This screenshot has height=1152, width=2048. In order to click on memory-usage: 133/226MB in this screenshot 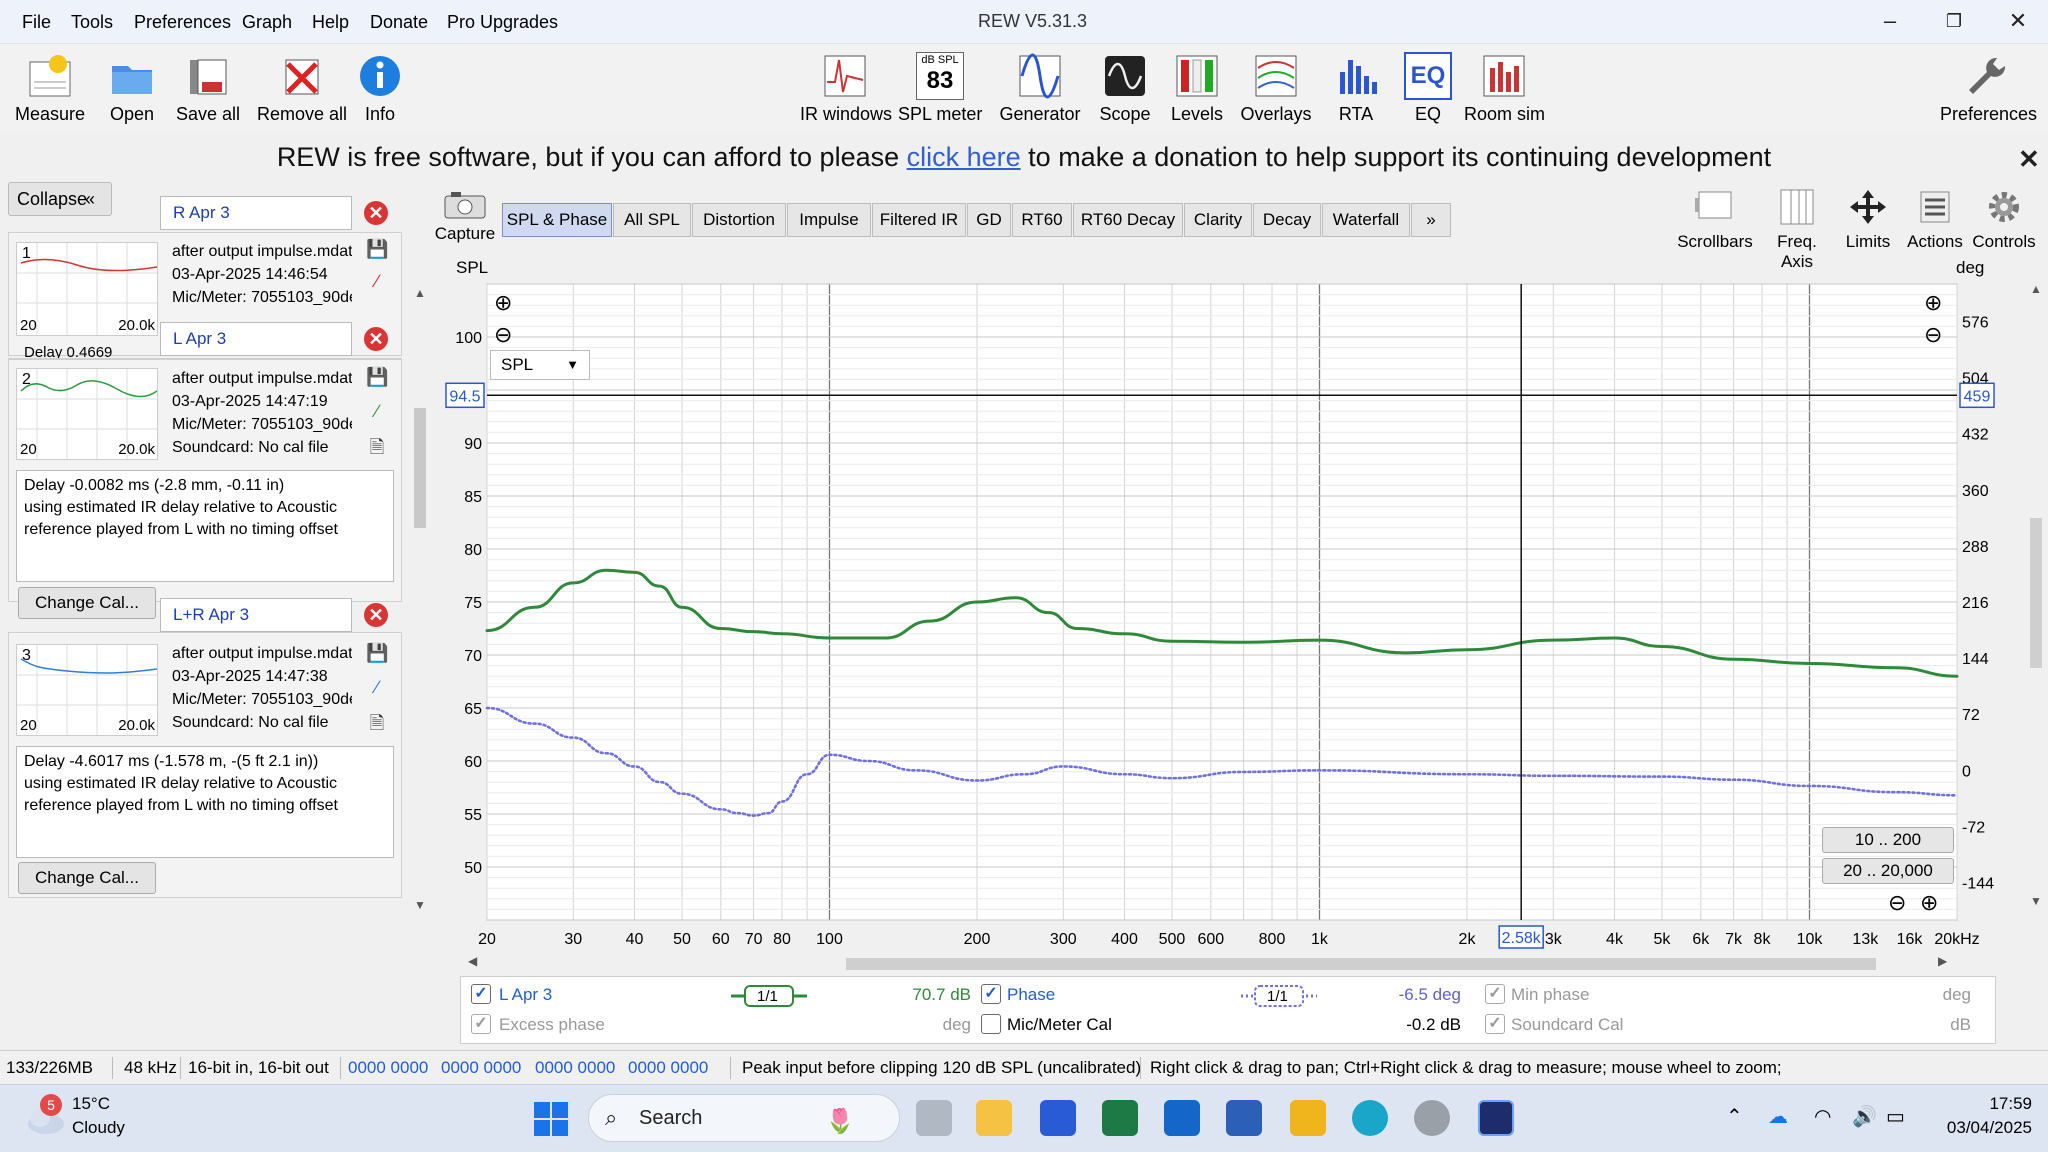, I will do `click(49, 1068)`.